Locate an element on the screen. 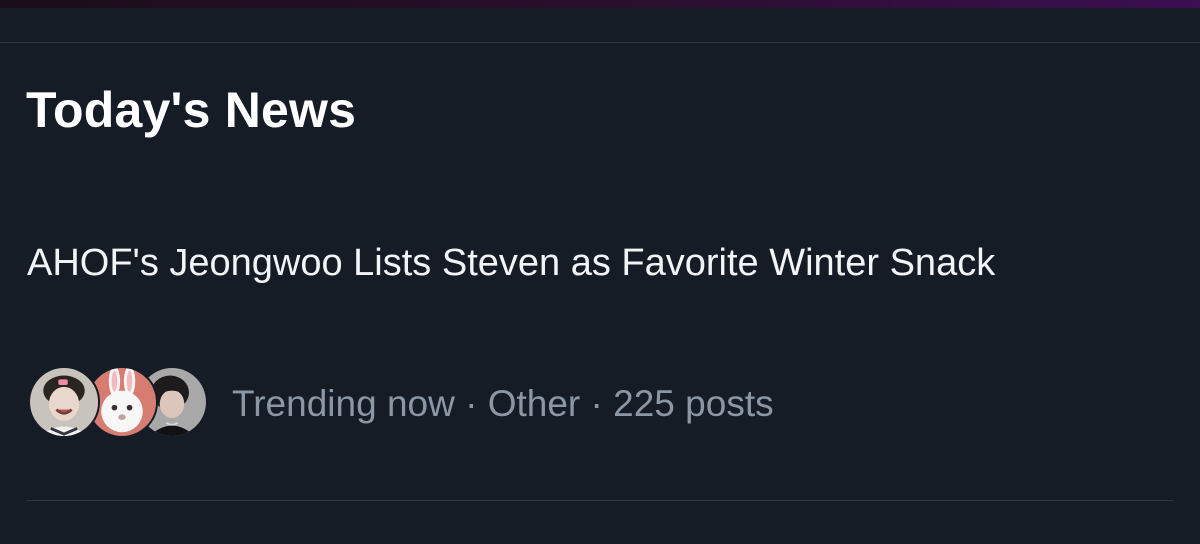  news-meta-row: Trending now · Other · 225 posts is located at coordinates (401, 404).